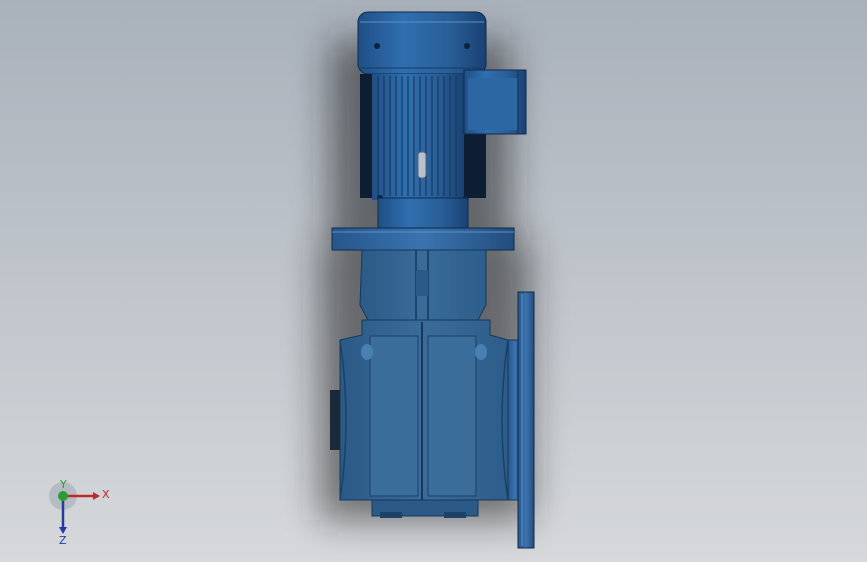  Describe the element at coordinates (495, 102) in the screenshot. I see `terminal-box` at that location.